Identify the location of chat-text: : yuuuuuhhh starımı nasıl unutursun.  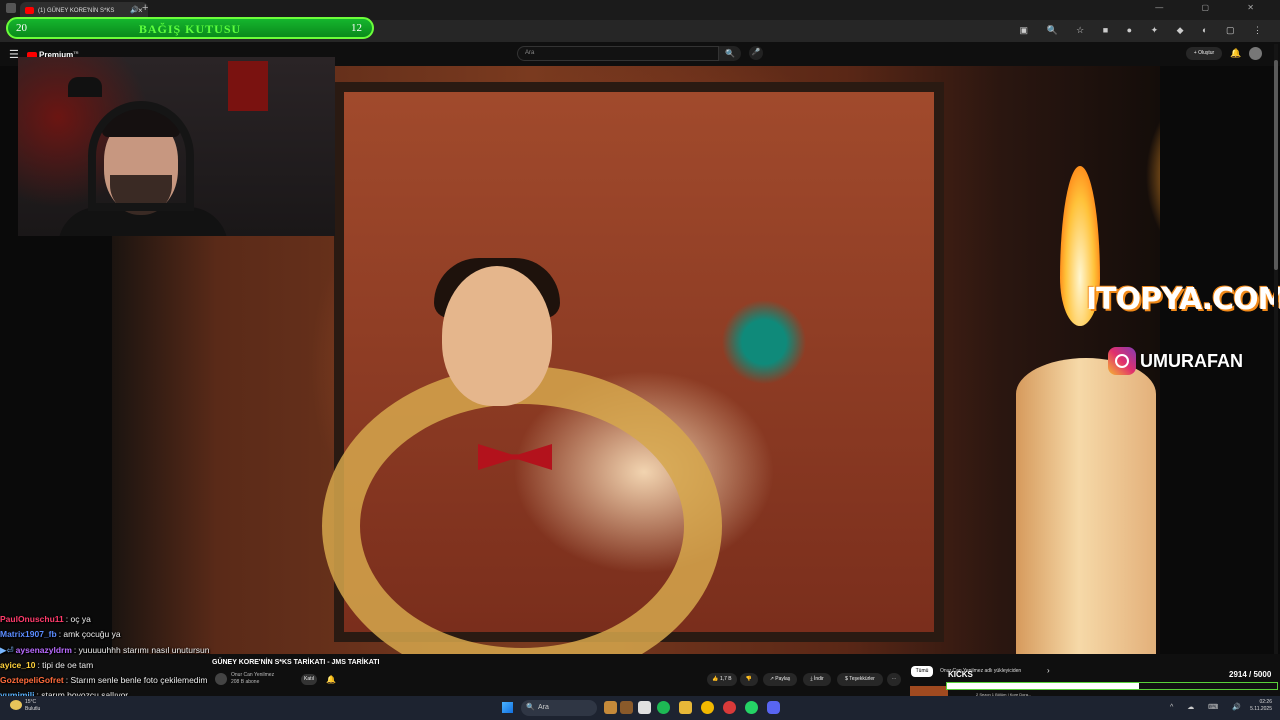
(141, 649).